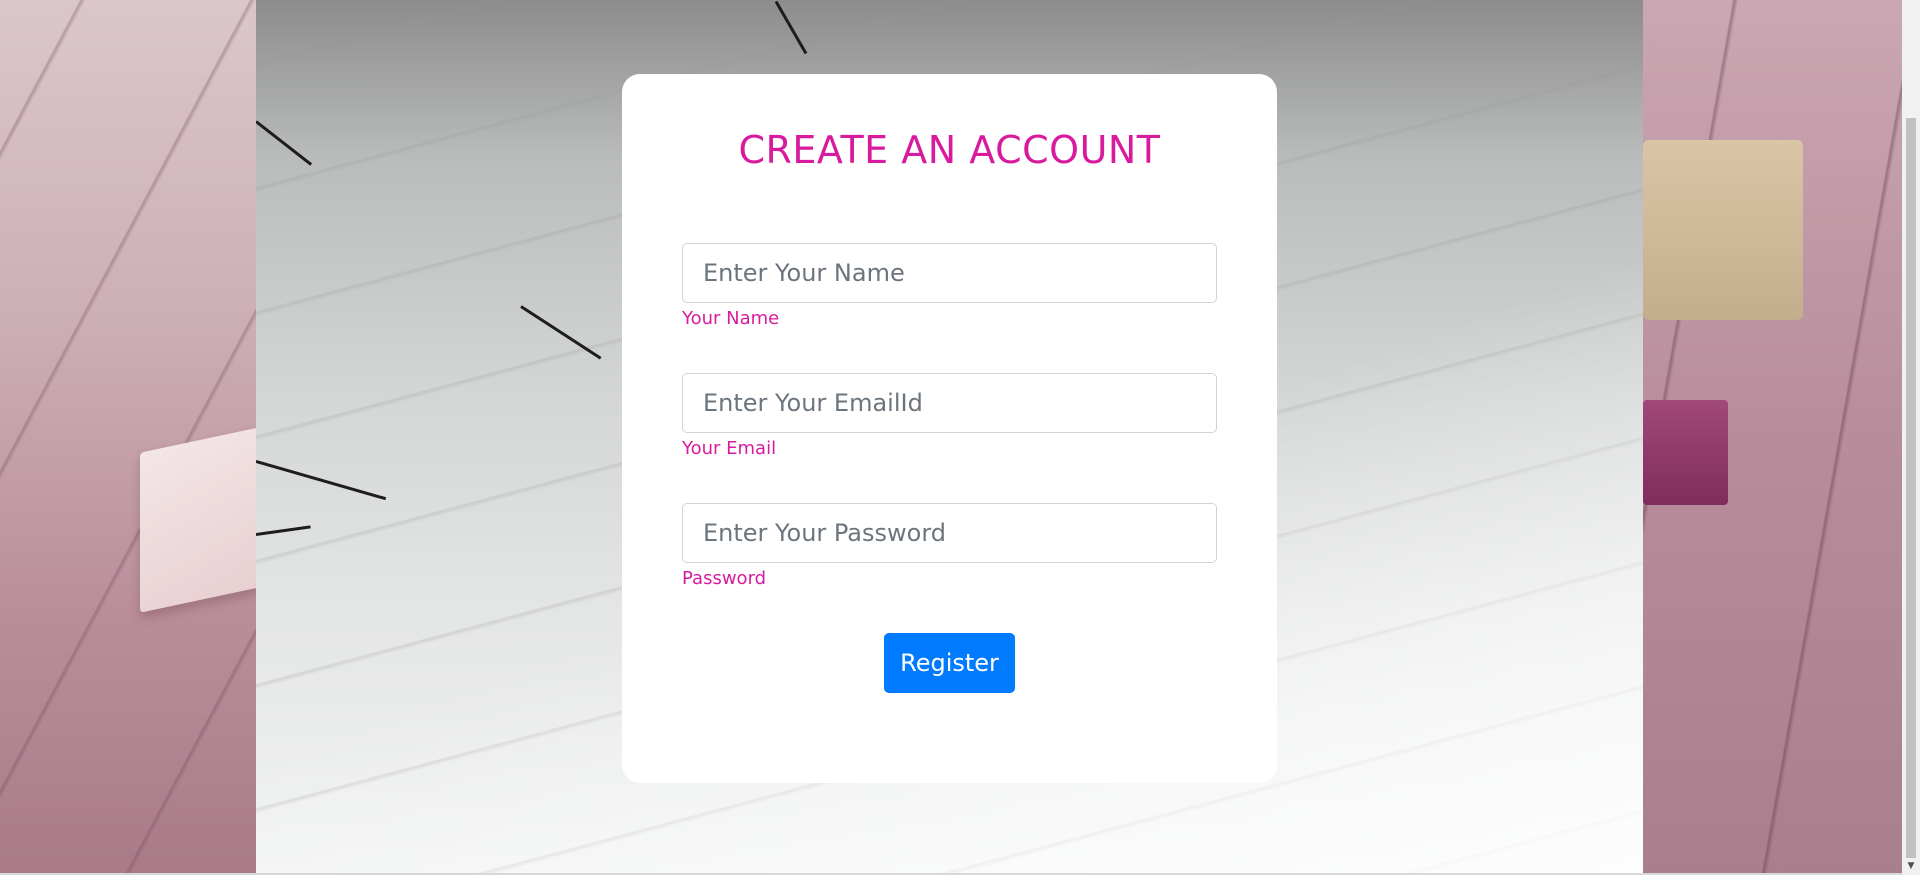 The image size is (1920, 875). I want to click on perfume-decoration, so click(1685, 452).